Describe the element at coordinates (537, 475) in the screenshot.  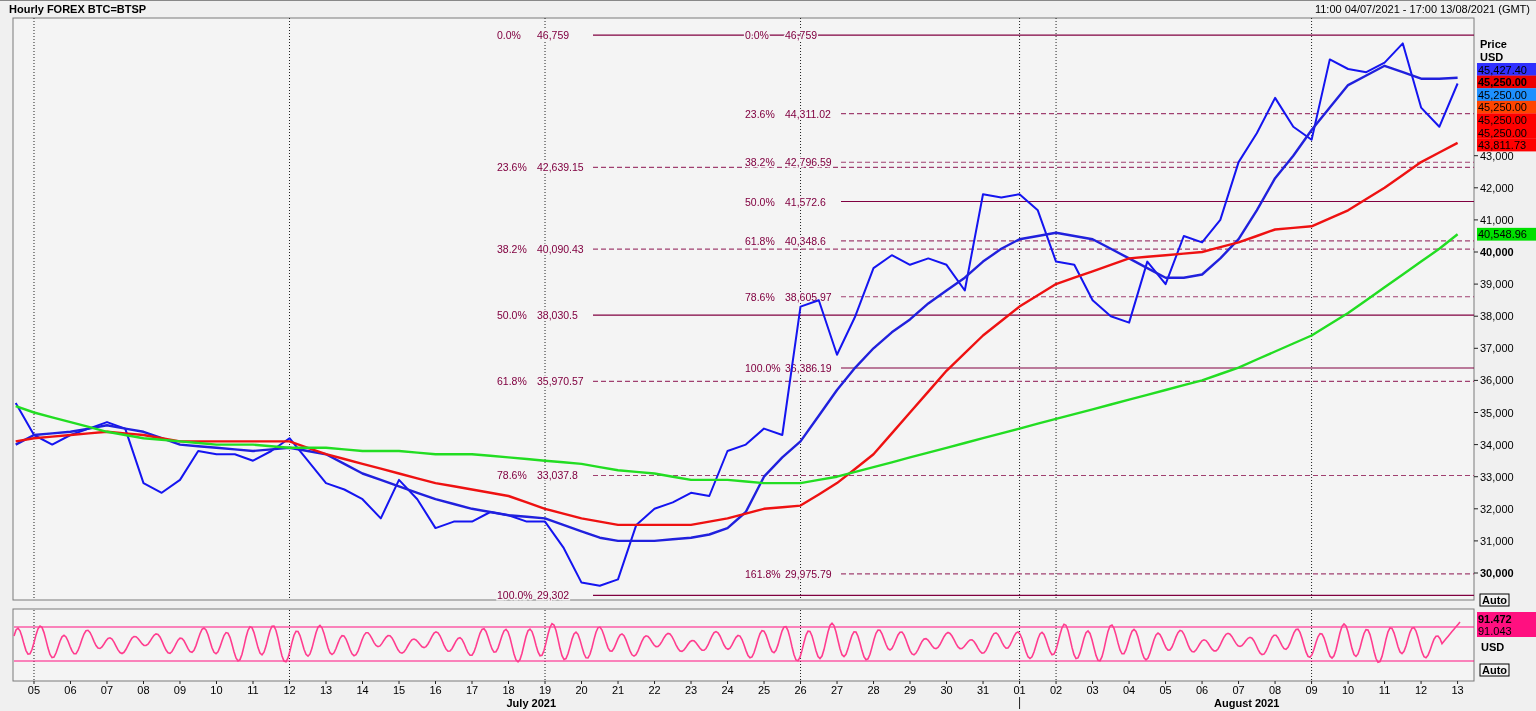
I see `fib-level-label: 78.6% 33,037.8` at that location.